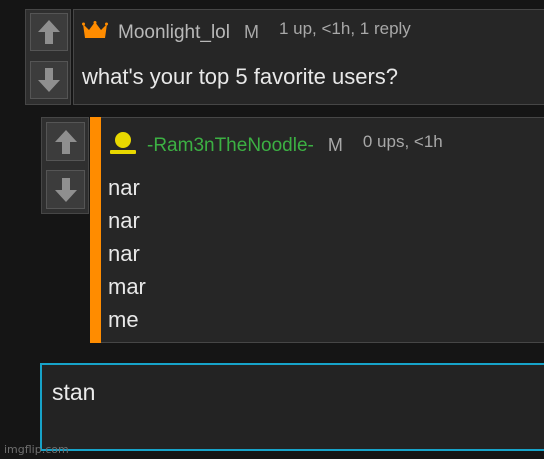 The image size is (544, 459). I want to click on reply-line: me, so click(123, 319).